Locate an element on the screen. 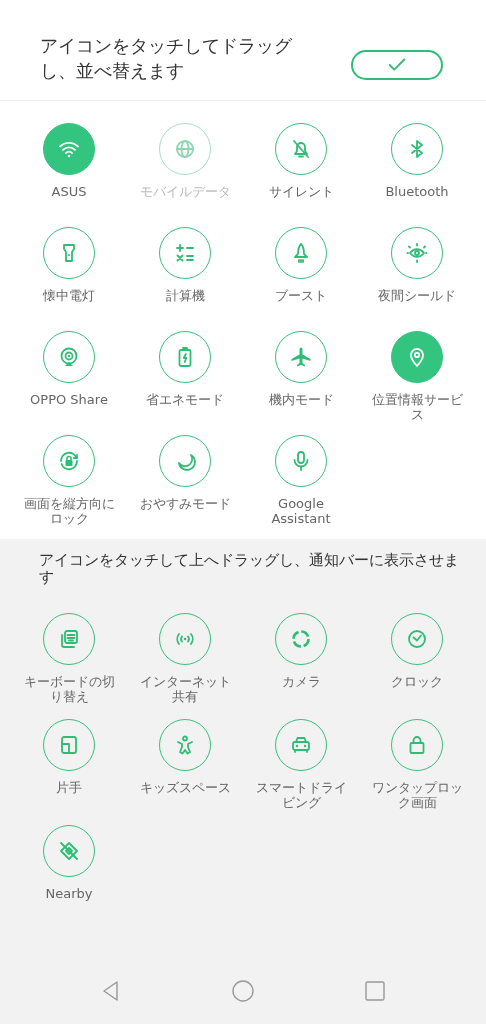  tile-label: 片手 is located at coordinates (69, 787).